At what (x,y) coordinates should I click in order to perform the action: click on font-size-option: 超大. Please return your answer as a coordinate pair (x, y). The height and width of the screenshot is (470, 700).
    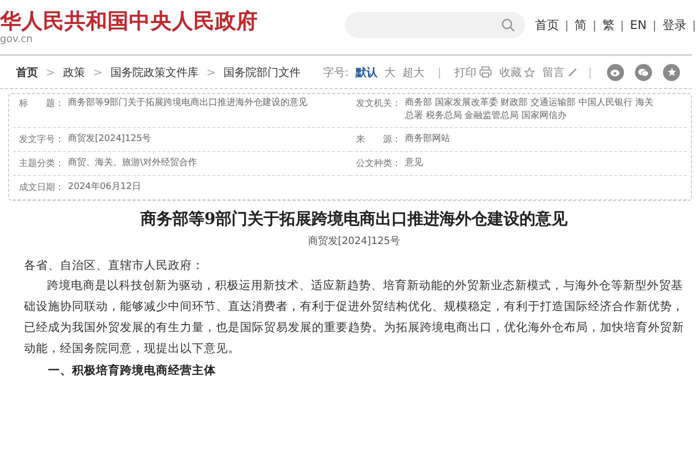
    Looking at the image, I should click on (413, 72).